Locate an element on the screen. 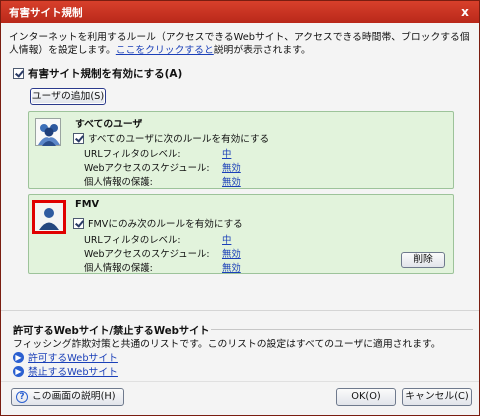  footer-divider is located at coordinates (240, 381).